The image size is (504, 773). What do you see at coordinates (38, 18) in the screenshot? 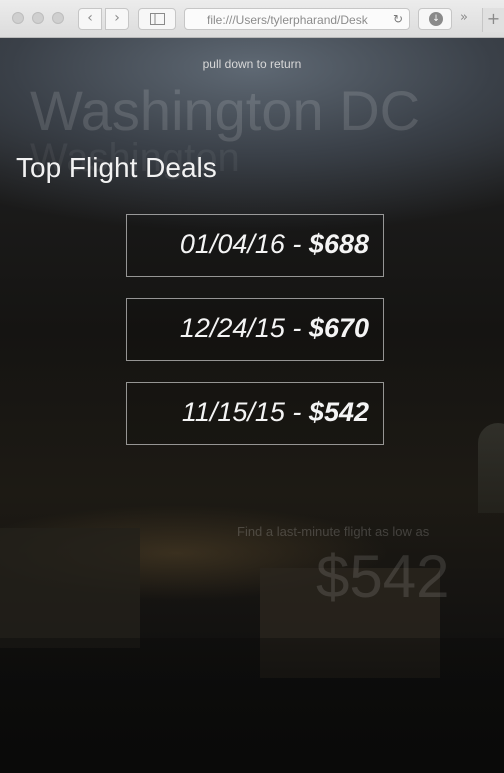
I see `minimize-window-button` at bounding box center [38, 18].